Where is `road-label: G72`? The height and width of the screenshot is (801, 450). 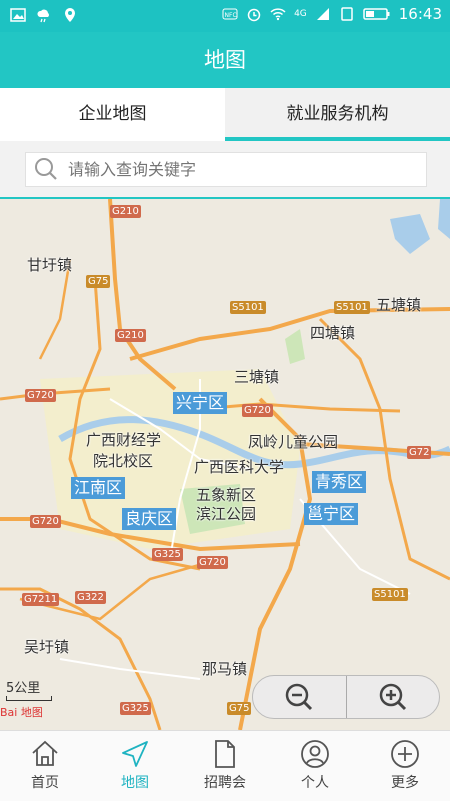 road-label: G72 is located at coordinates (419, 452).